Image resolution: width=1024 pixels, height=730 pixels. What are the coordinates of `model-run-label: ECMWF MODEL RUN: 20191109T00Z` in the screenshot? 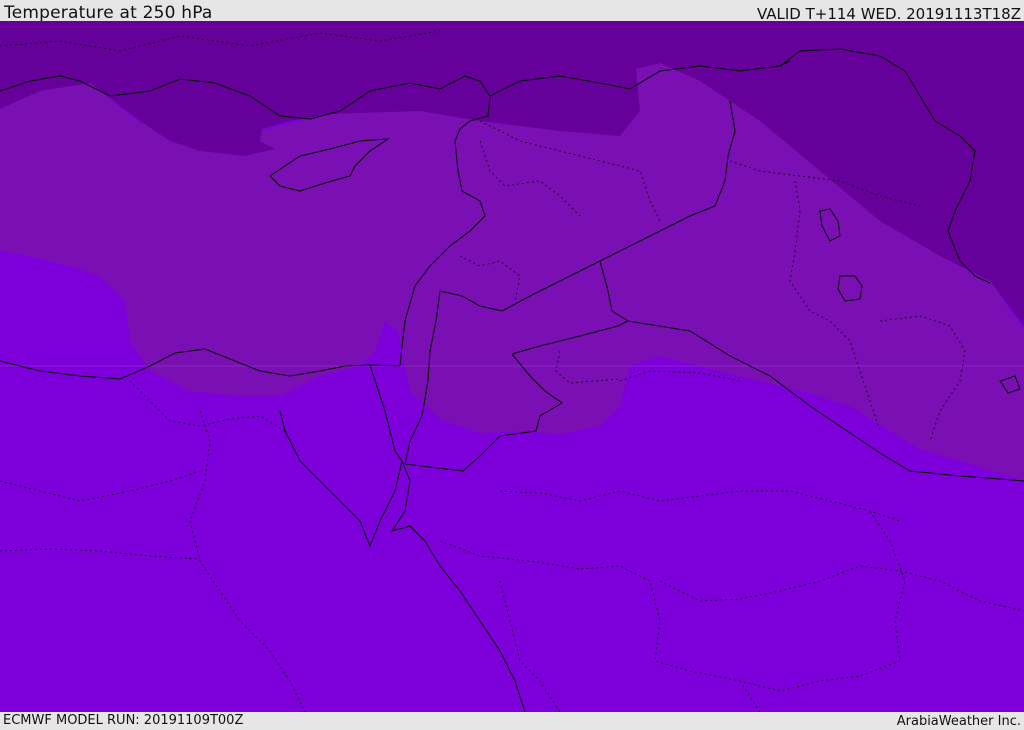 It's located at (123, 720).